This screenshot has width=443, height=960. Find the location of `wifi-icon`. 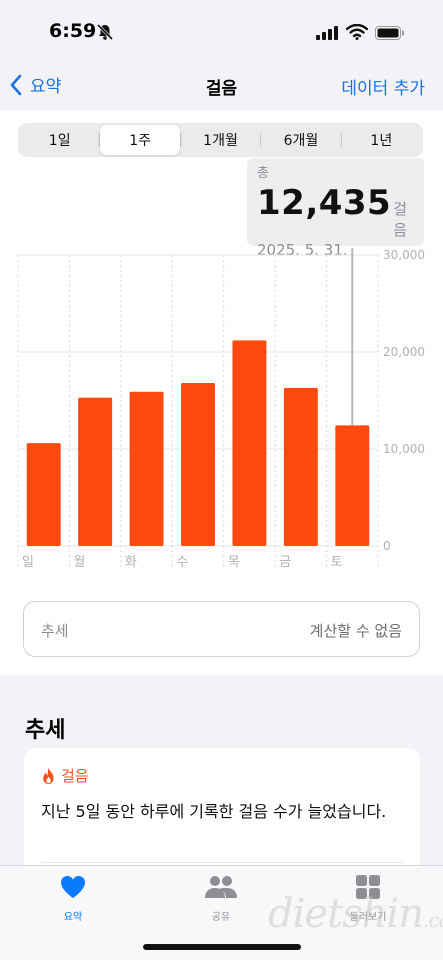

wifi-icon is located at coordinates (357, 33).